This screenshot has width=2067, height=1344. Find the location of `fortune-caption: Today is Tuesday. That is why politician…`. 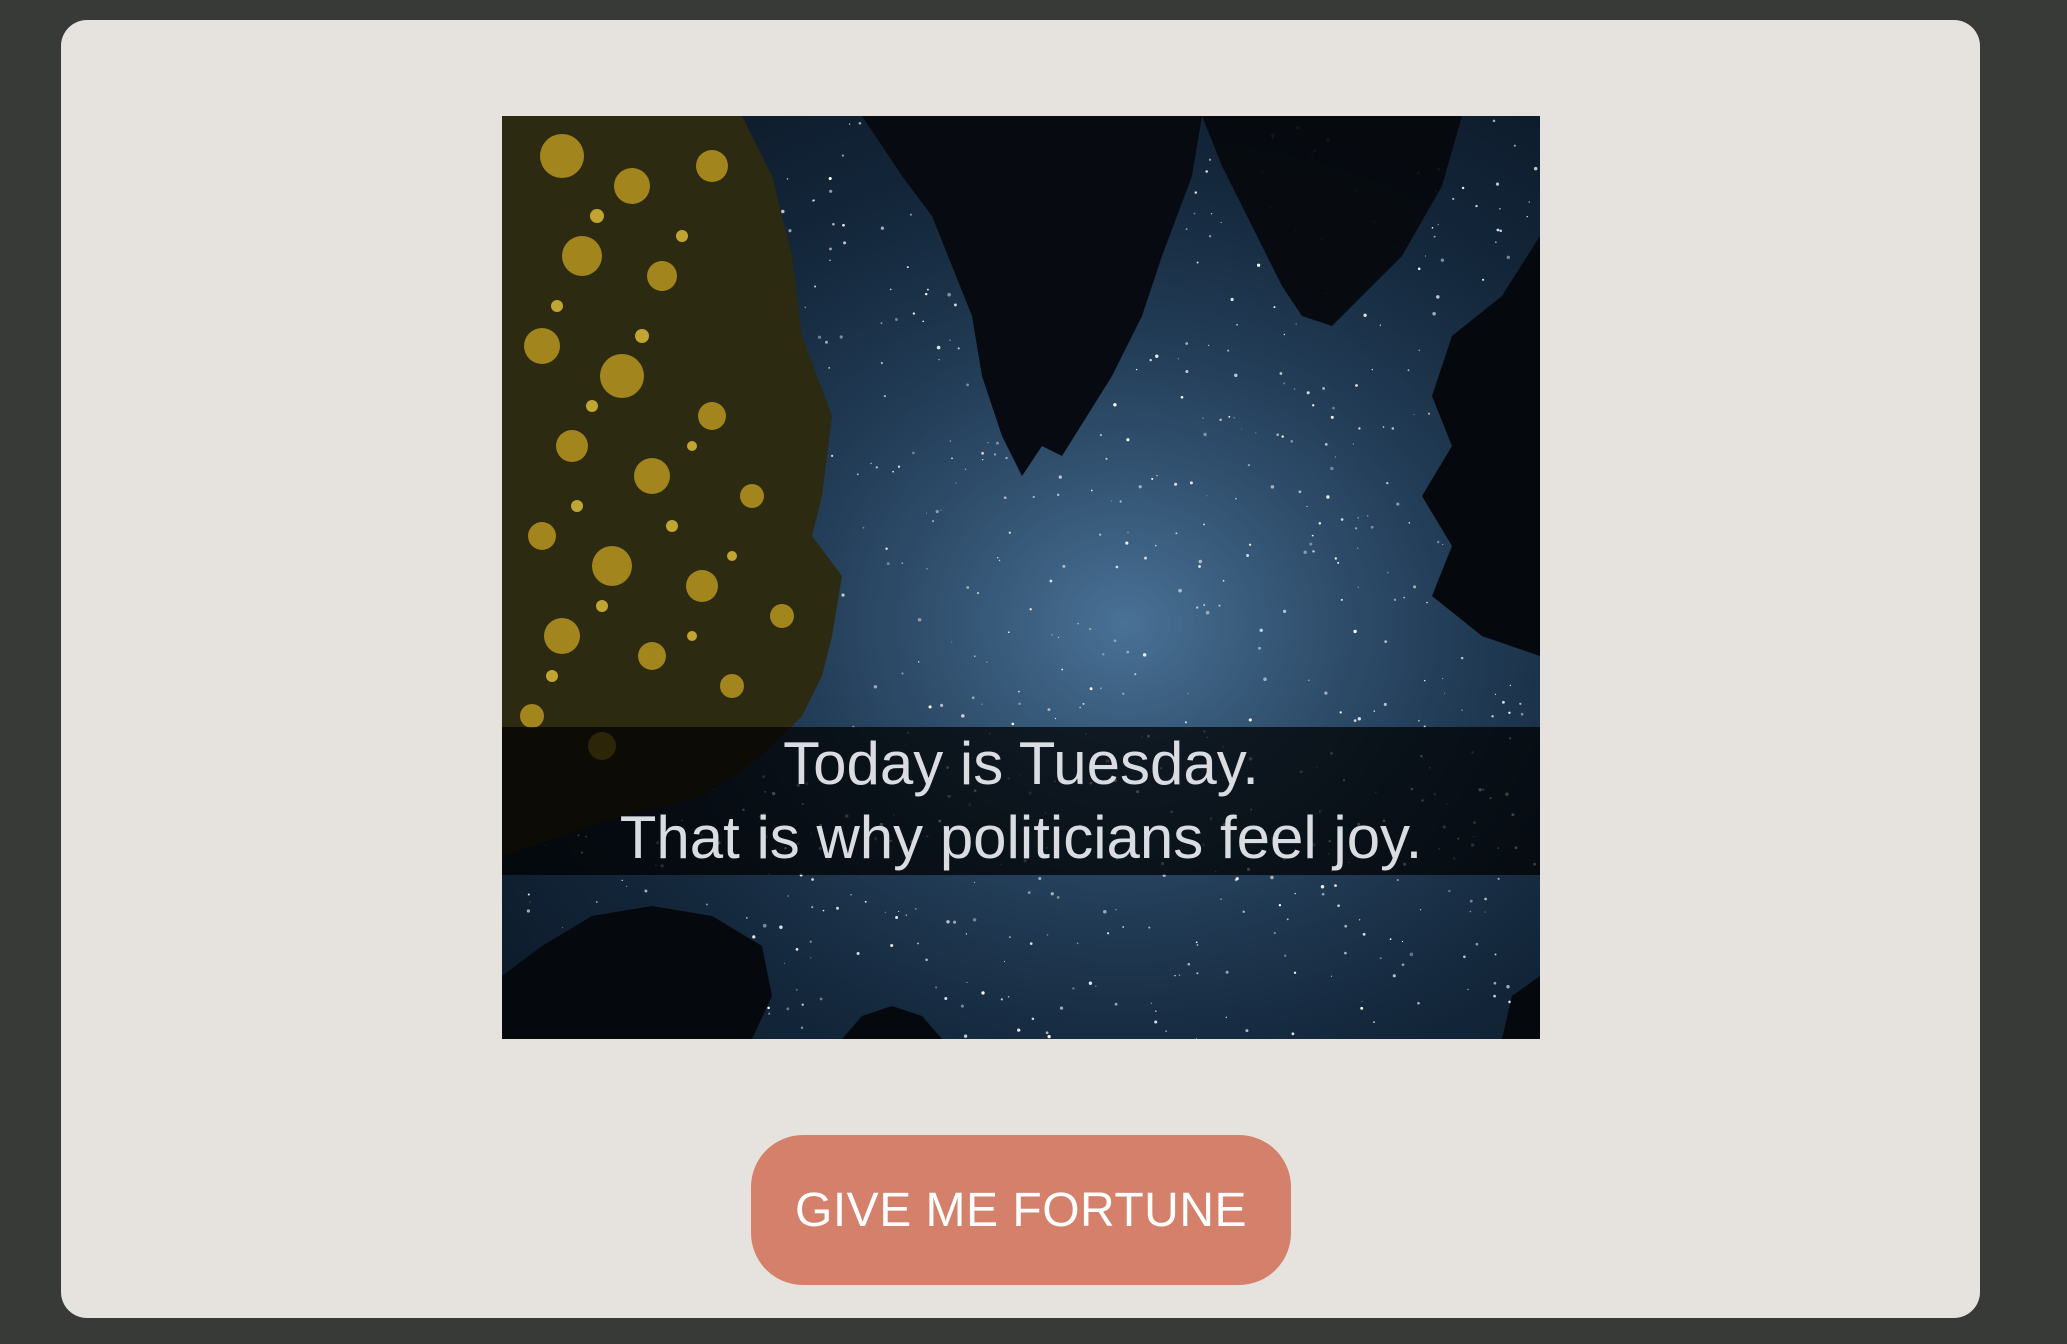

fortune-caption: Today is Tuesday. That is why politician… is located at coordinates (1021, 801).